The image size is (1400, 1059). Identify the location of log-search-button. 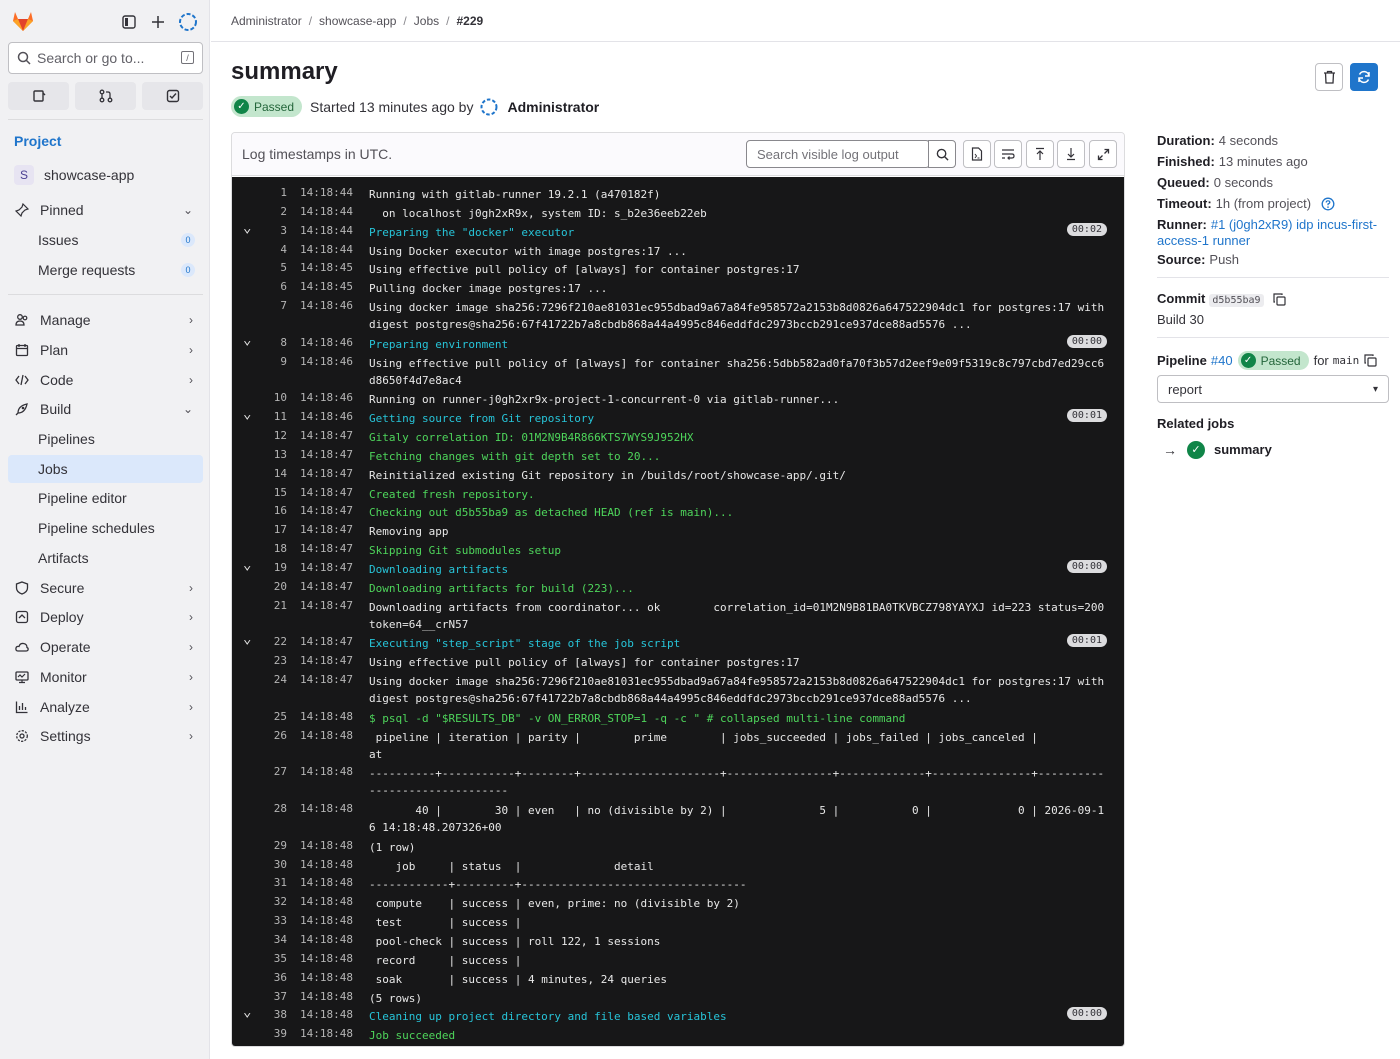
(942, 154).